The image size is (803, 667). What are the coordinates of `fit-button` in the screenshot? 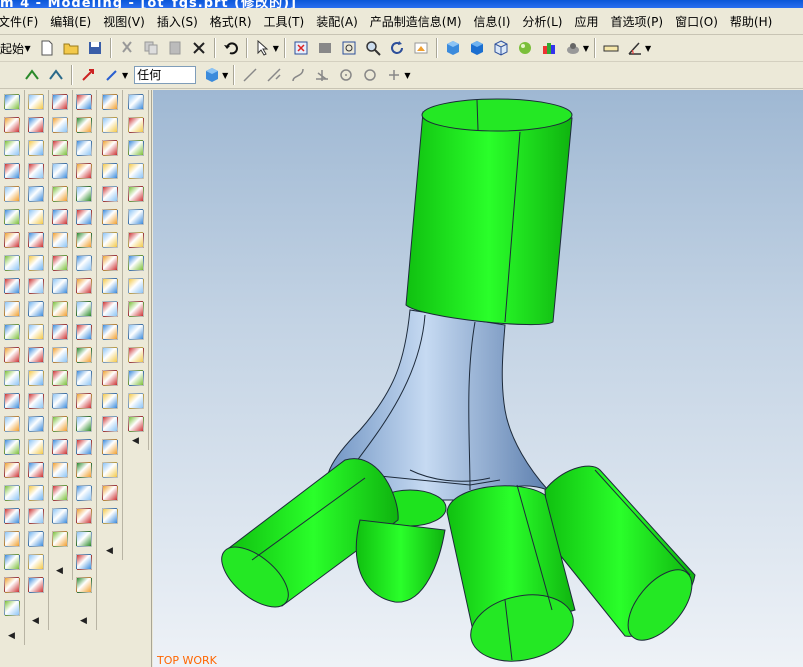 It's located at (301, 48).